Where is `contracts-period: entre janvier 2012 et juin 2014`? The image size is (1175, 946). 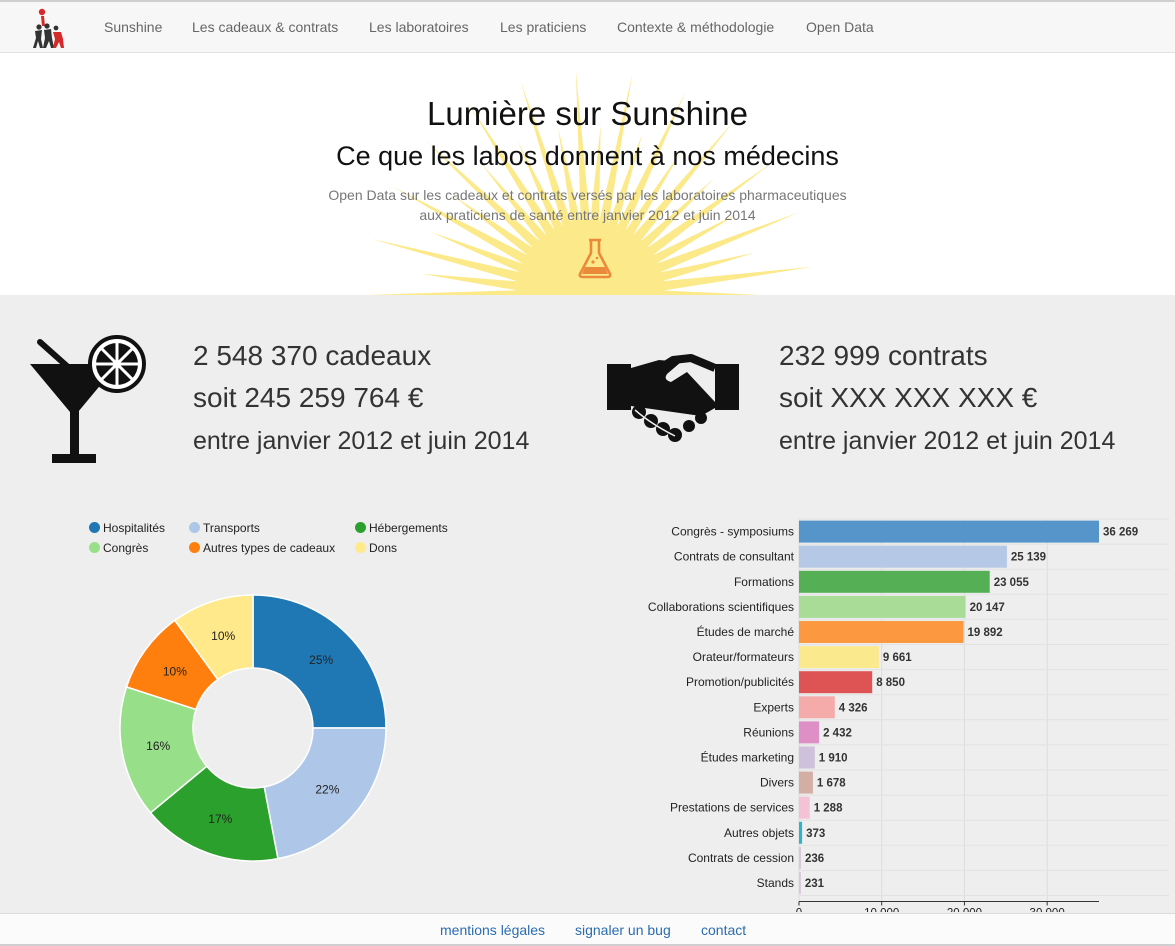
contracts-period: entre janvier 2012 et juin 2014 is located at coordinates (947, 441).